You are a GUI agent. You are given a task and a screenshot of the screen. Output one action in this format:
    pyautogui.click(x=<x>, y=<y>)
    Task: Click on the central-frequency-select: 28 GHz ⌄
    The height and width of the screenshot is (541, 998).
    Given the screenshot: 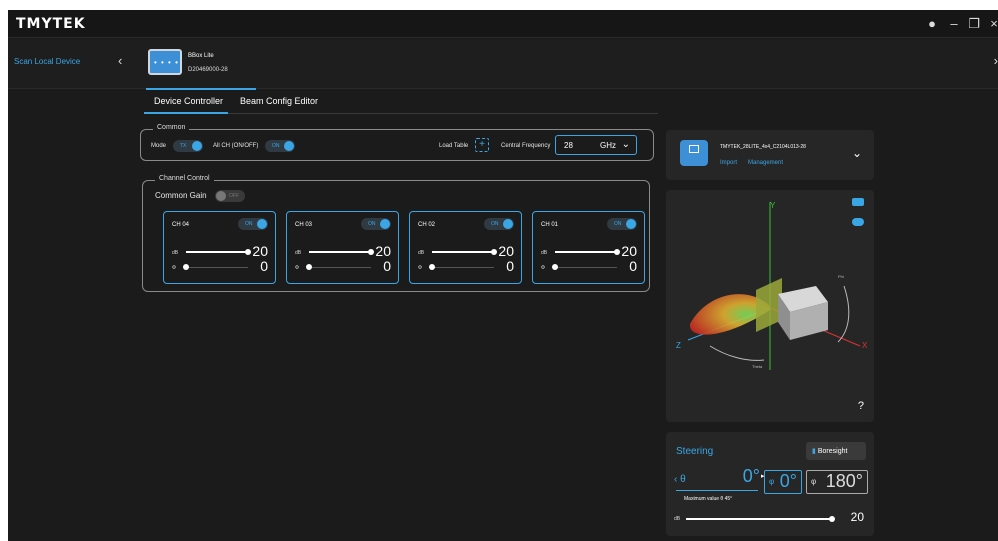 What is the action you would take?
    pyautogui.click(x=596, y=145)
    